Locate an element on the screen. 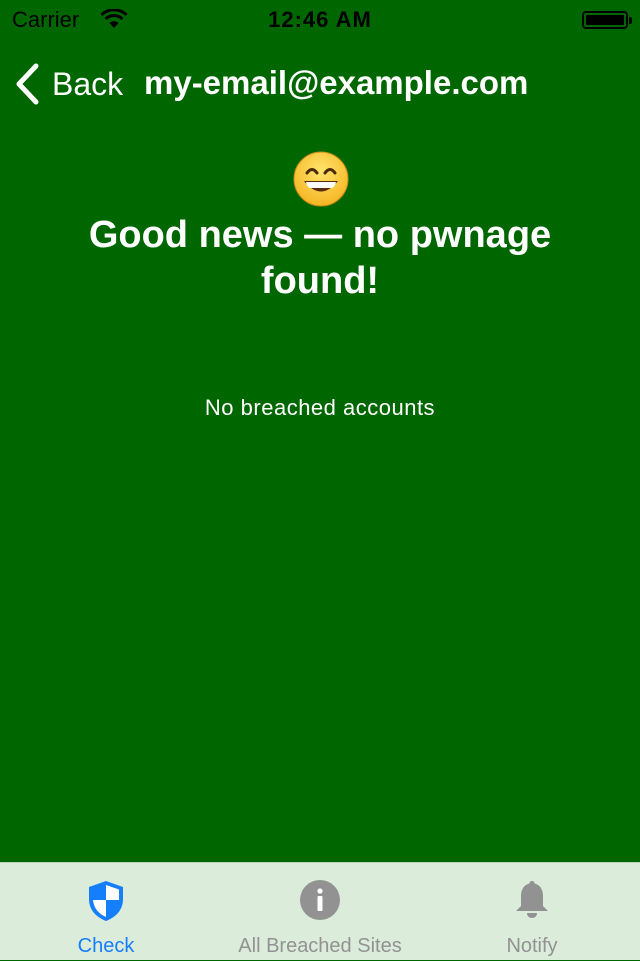 This screenshot has width=640, height=961. tab-bar: Check All Breached Sites Notify is located at coordinates (320, 911).